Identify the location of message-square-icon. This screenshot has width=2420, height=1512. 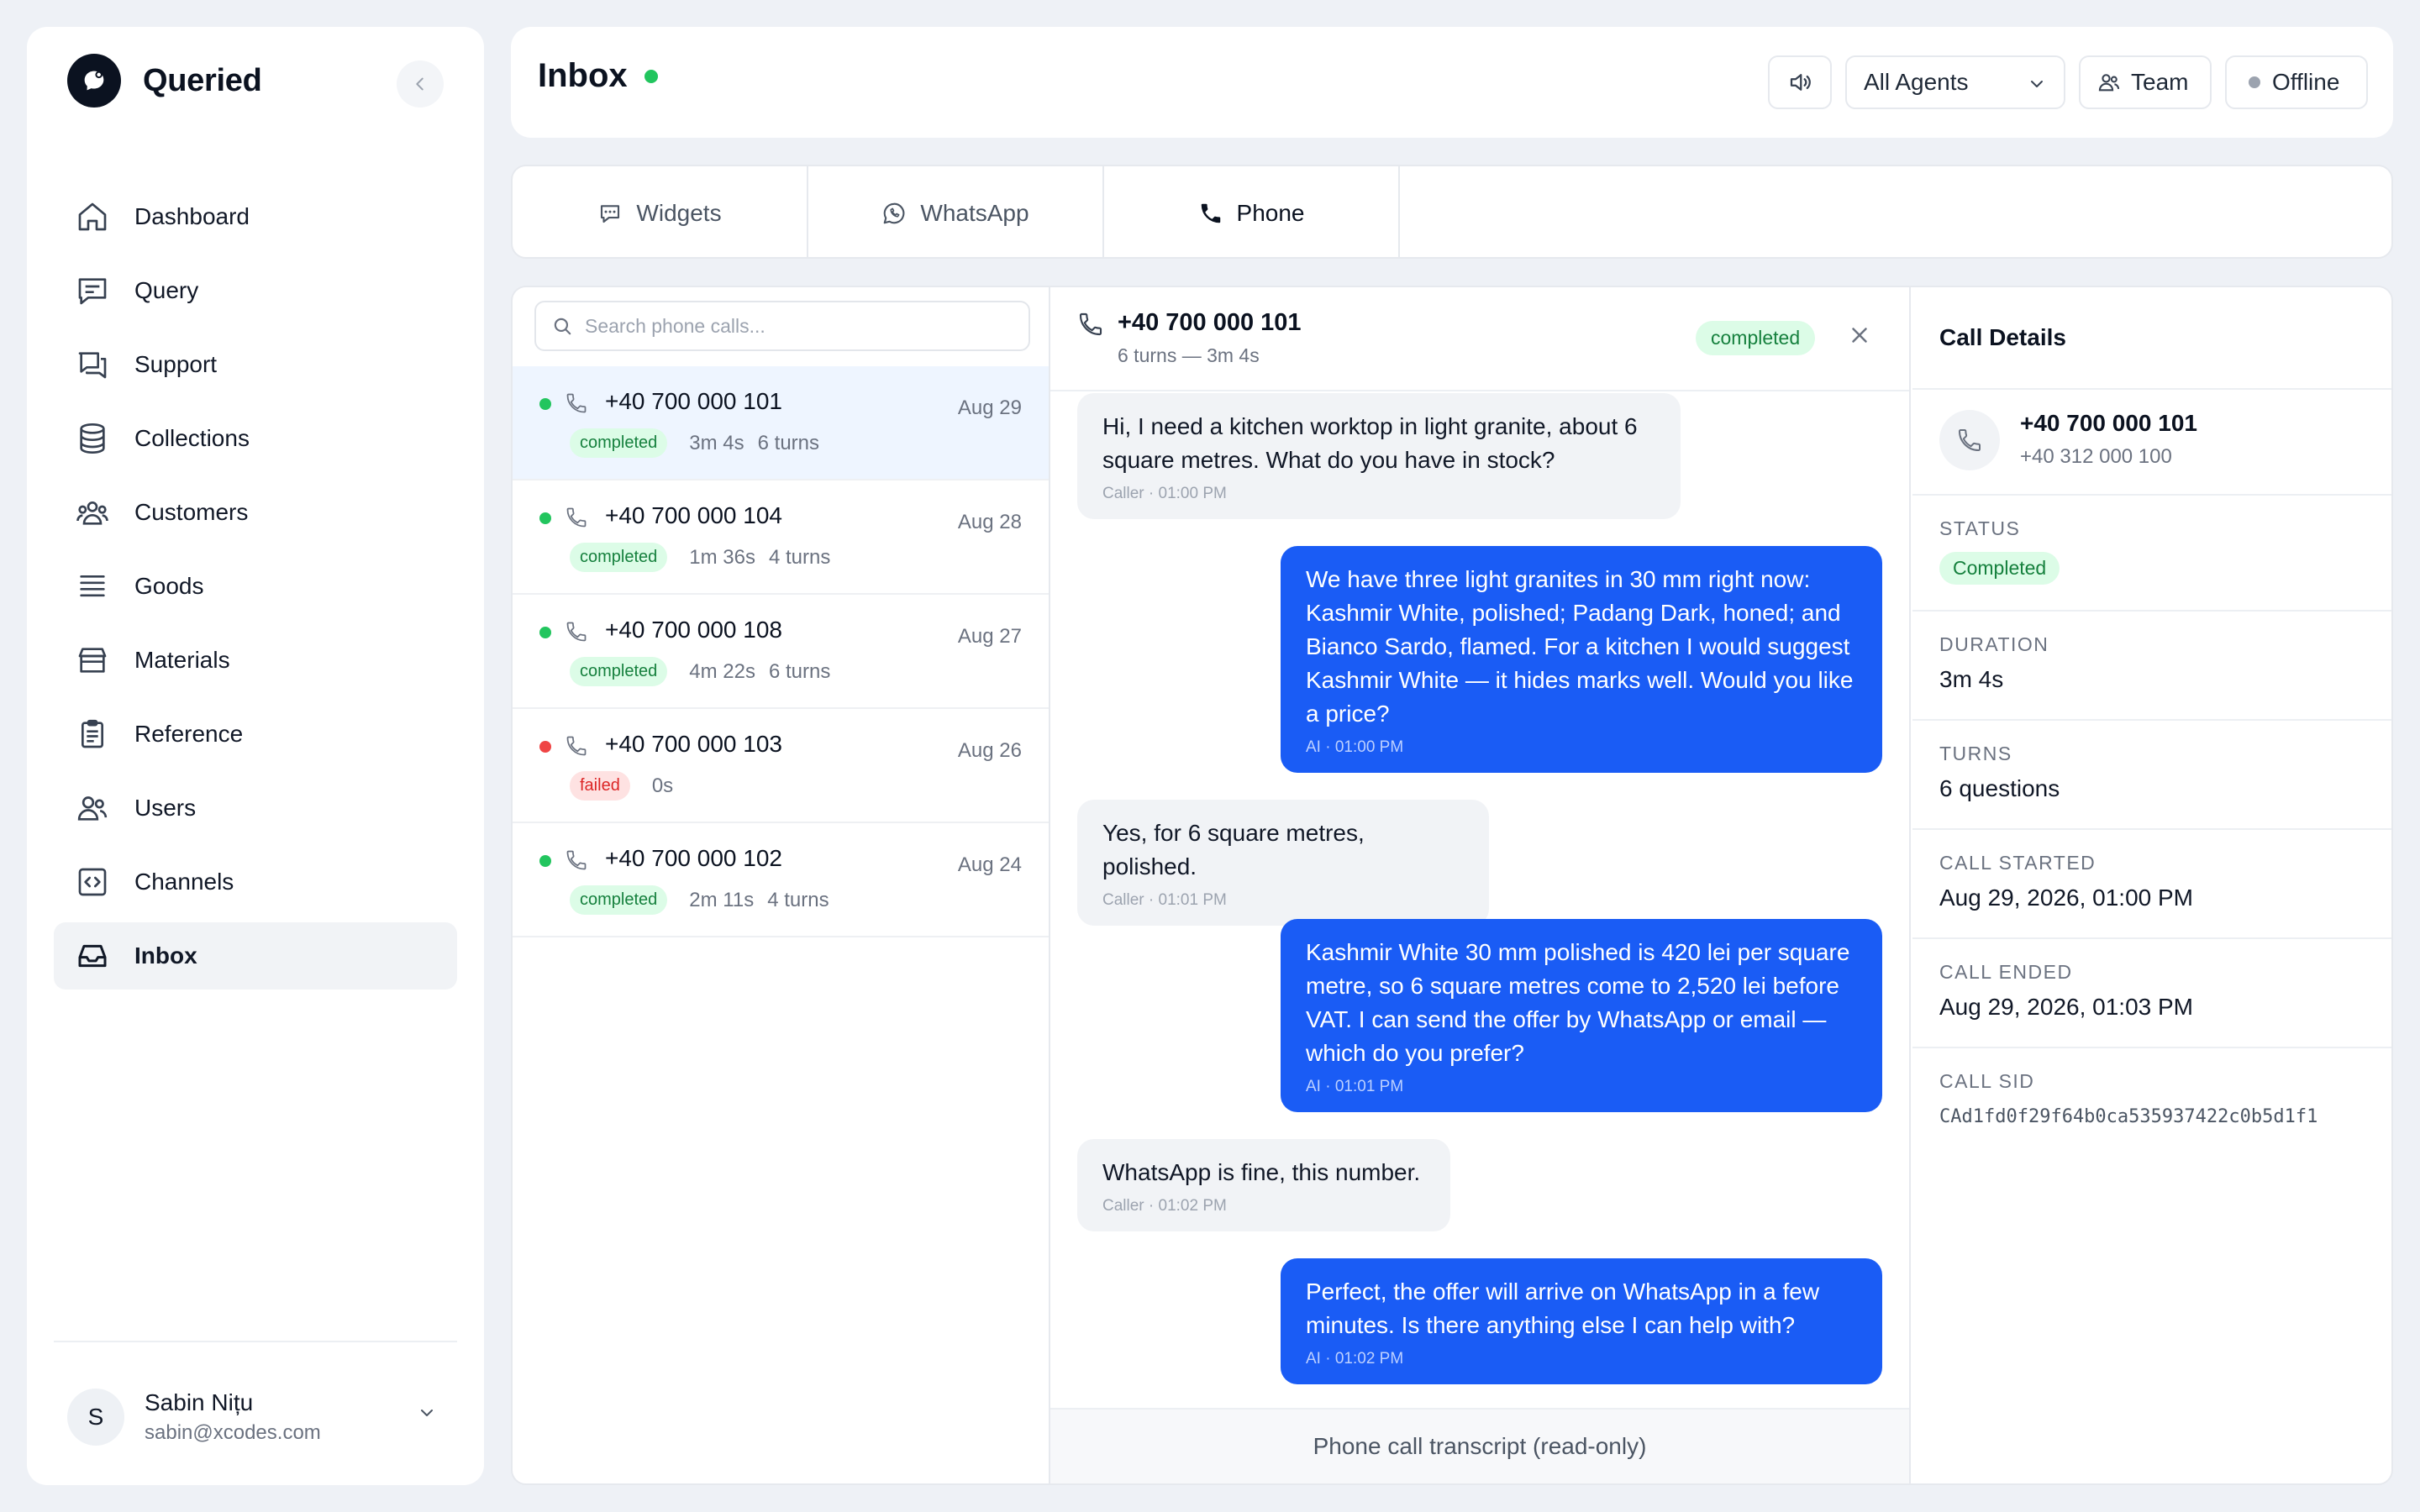
(92, 290).